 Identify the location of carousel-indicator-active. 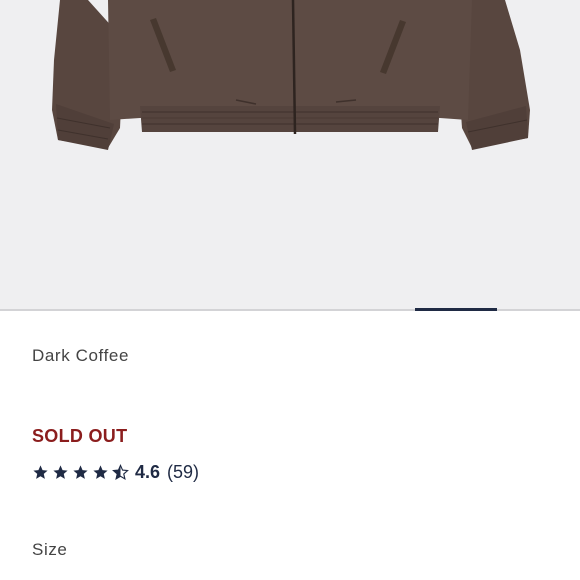
(456, 309).